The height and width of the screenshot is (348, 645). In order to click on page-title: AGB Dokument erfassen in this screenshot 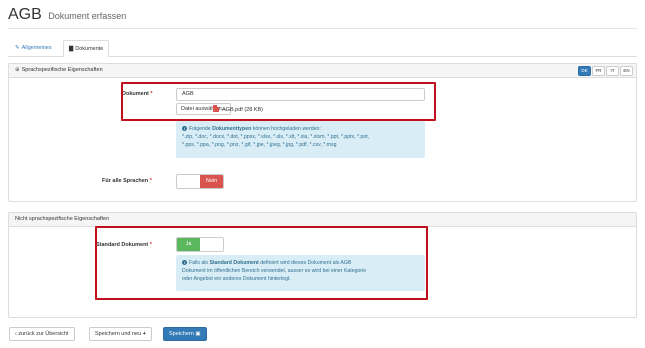, I will do `click(67, 15)`.